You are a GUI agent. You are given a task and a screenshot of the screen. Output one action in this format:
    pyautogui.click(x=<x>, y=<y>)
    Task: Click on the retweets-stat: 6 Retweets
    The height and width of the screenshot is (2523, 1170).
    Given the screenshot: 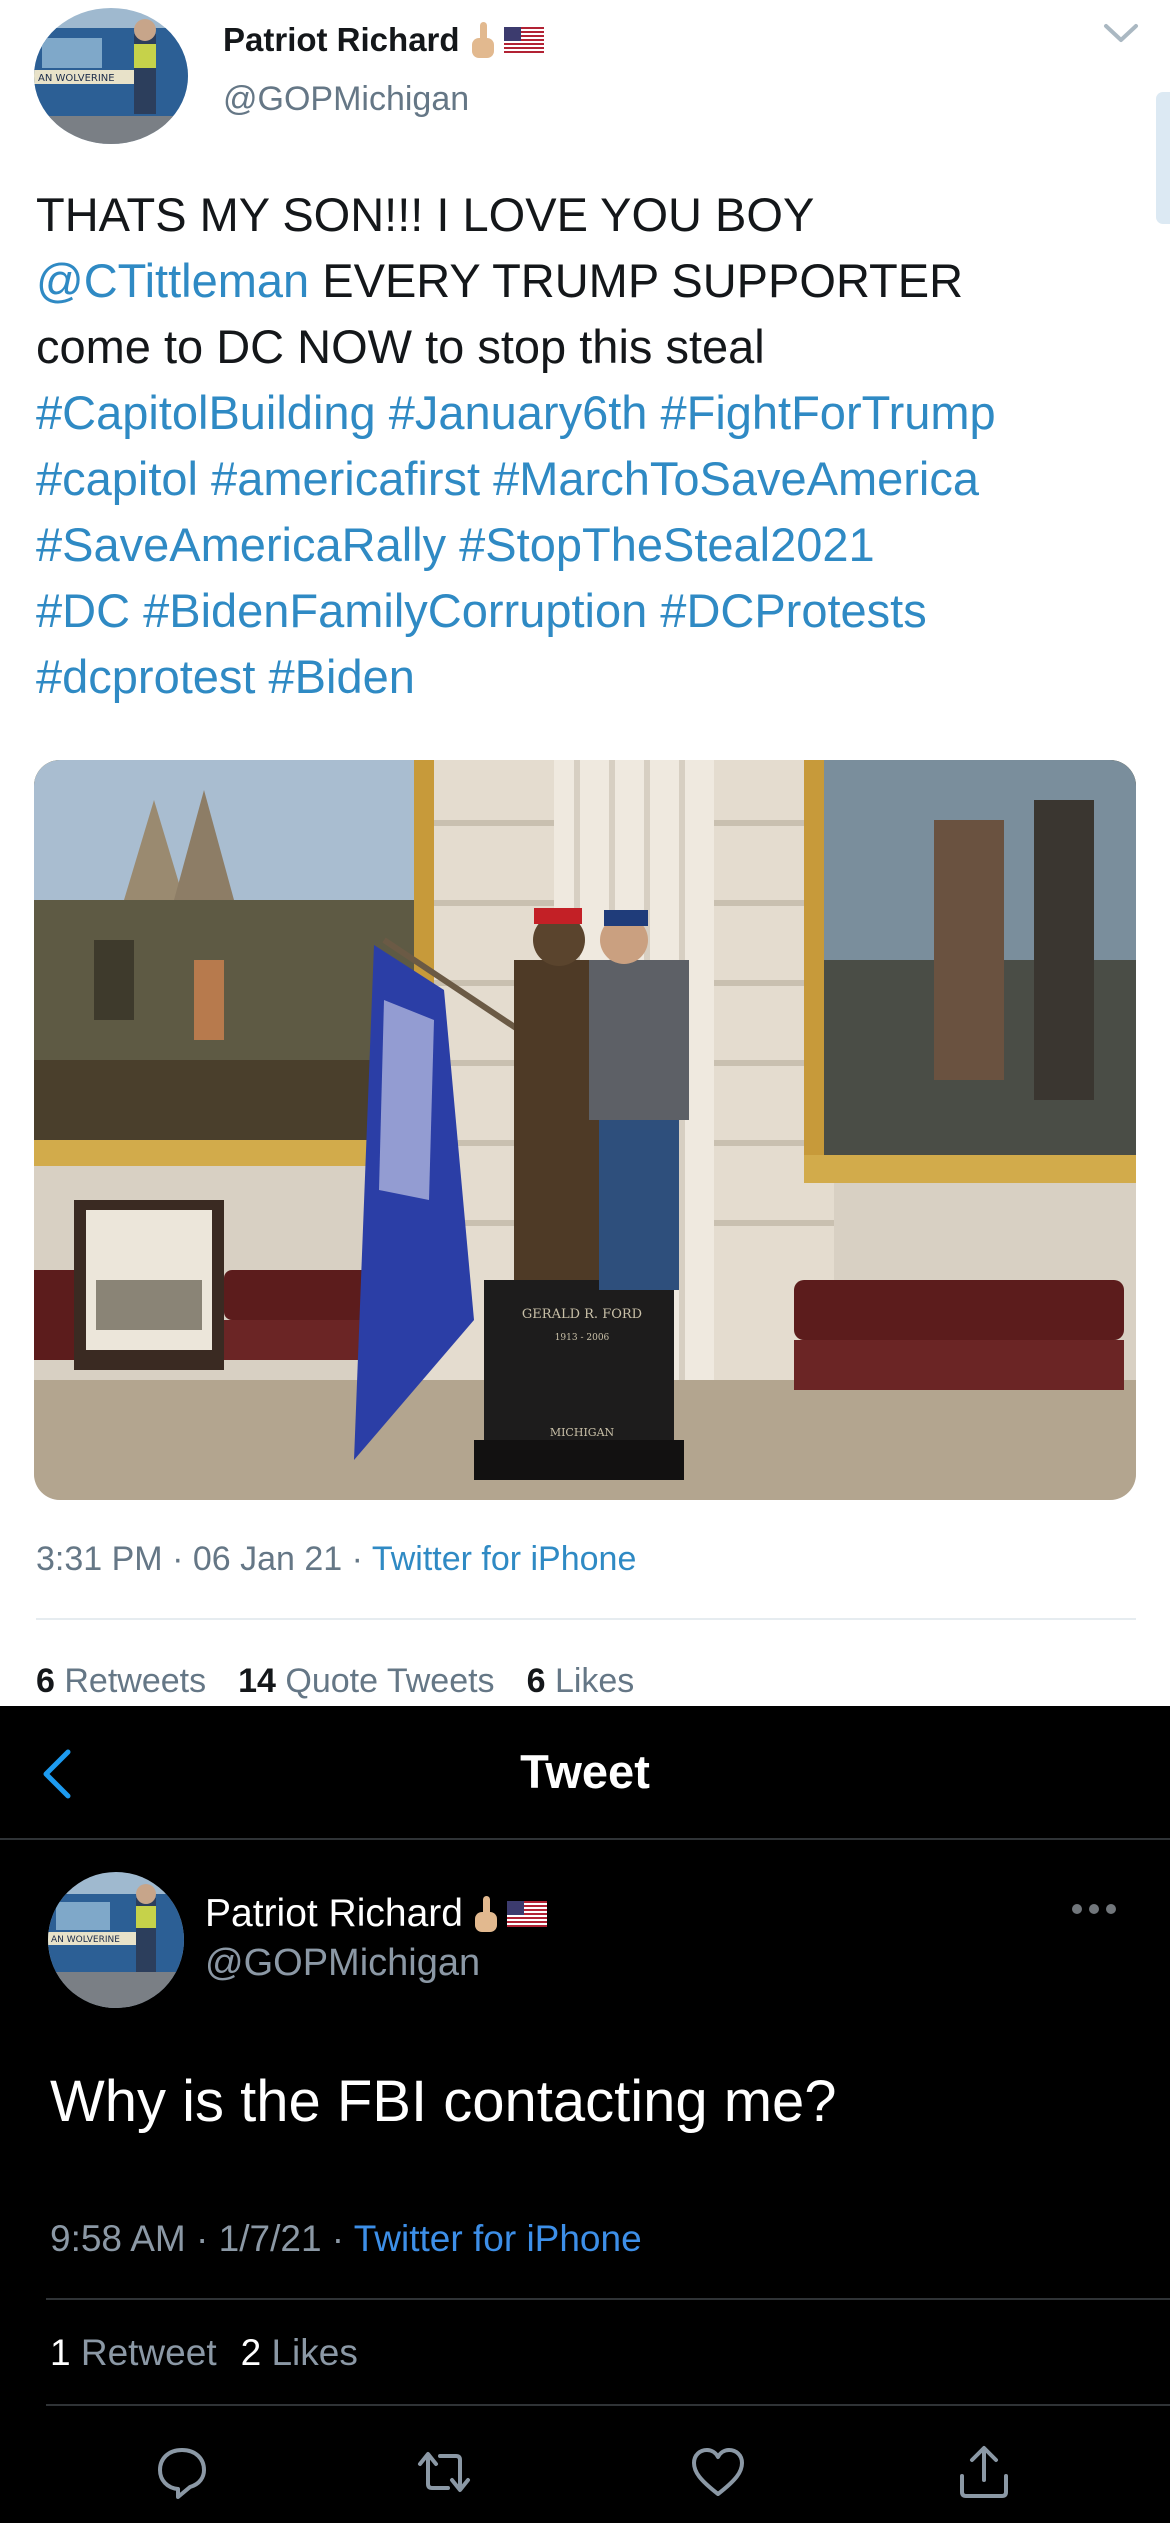 What is the action you would take?
    pyautogui.click(x=121, y=1681)
    